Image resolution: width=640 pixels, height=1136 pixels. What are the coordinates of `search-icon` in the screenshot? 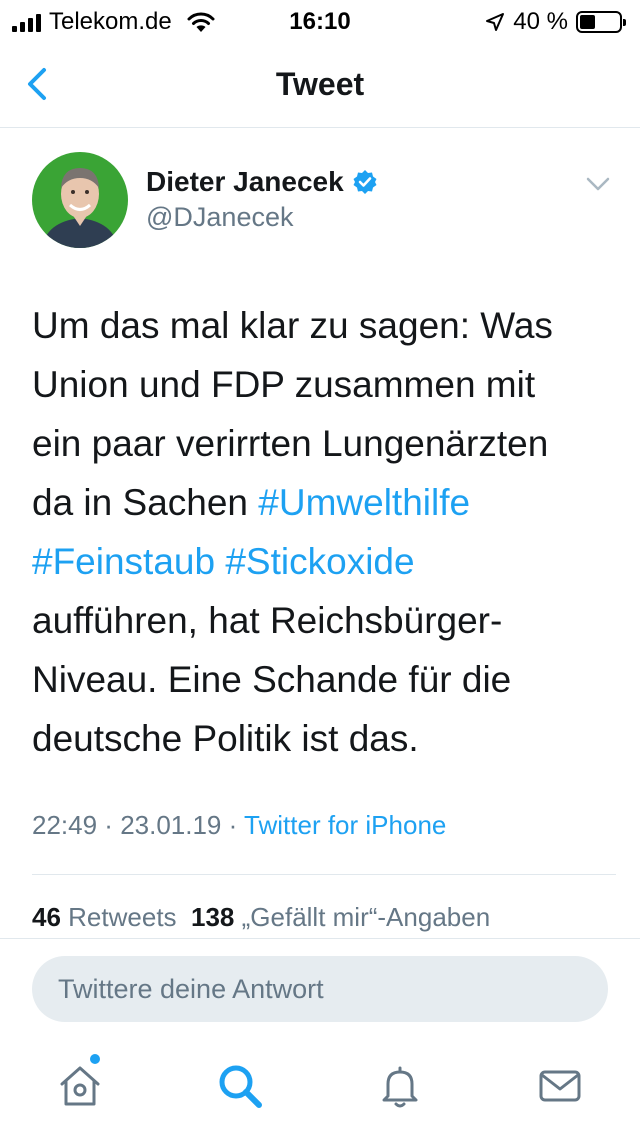 It's located at (240, 1086).